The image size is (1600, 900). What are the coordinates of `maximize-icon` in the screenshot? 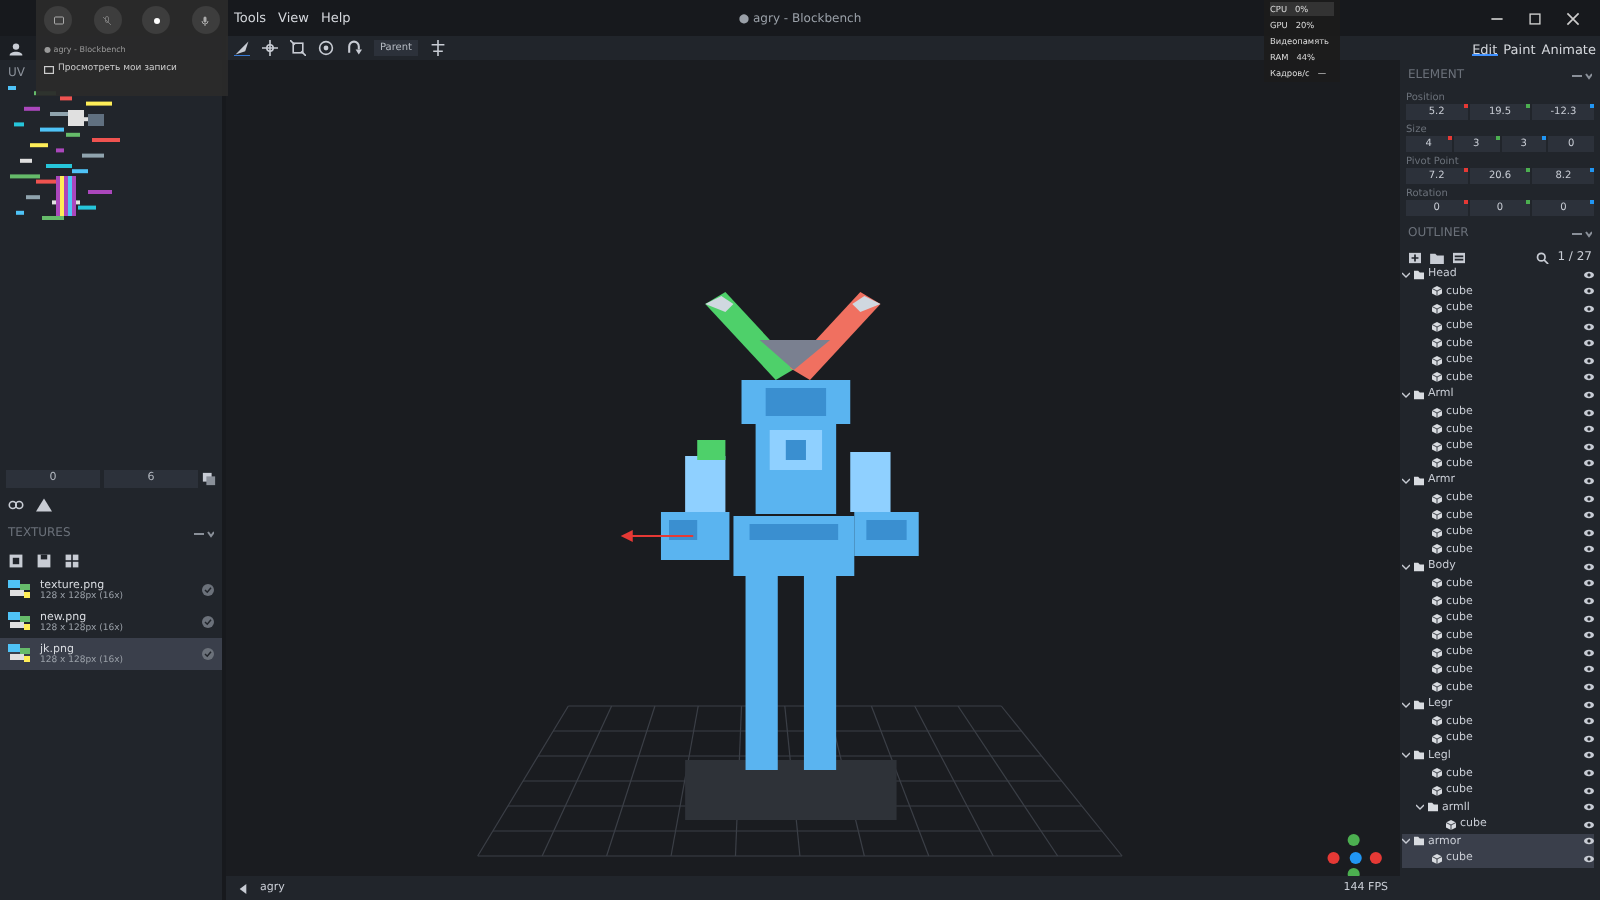 It's located at (1535, 18).